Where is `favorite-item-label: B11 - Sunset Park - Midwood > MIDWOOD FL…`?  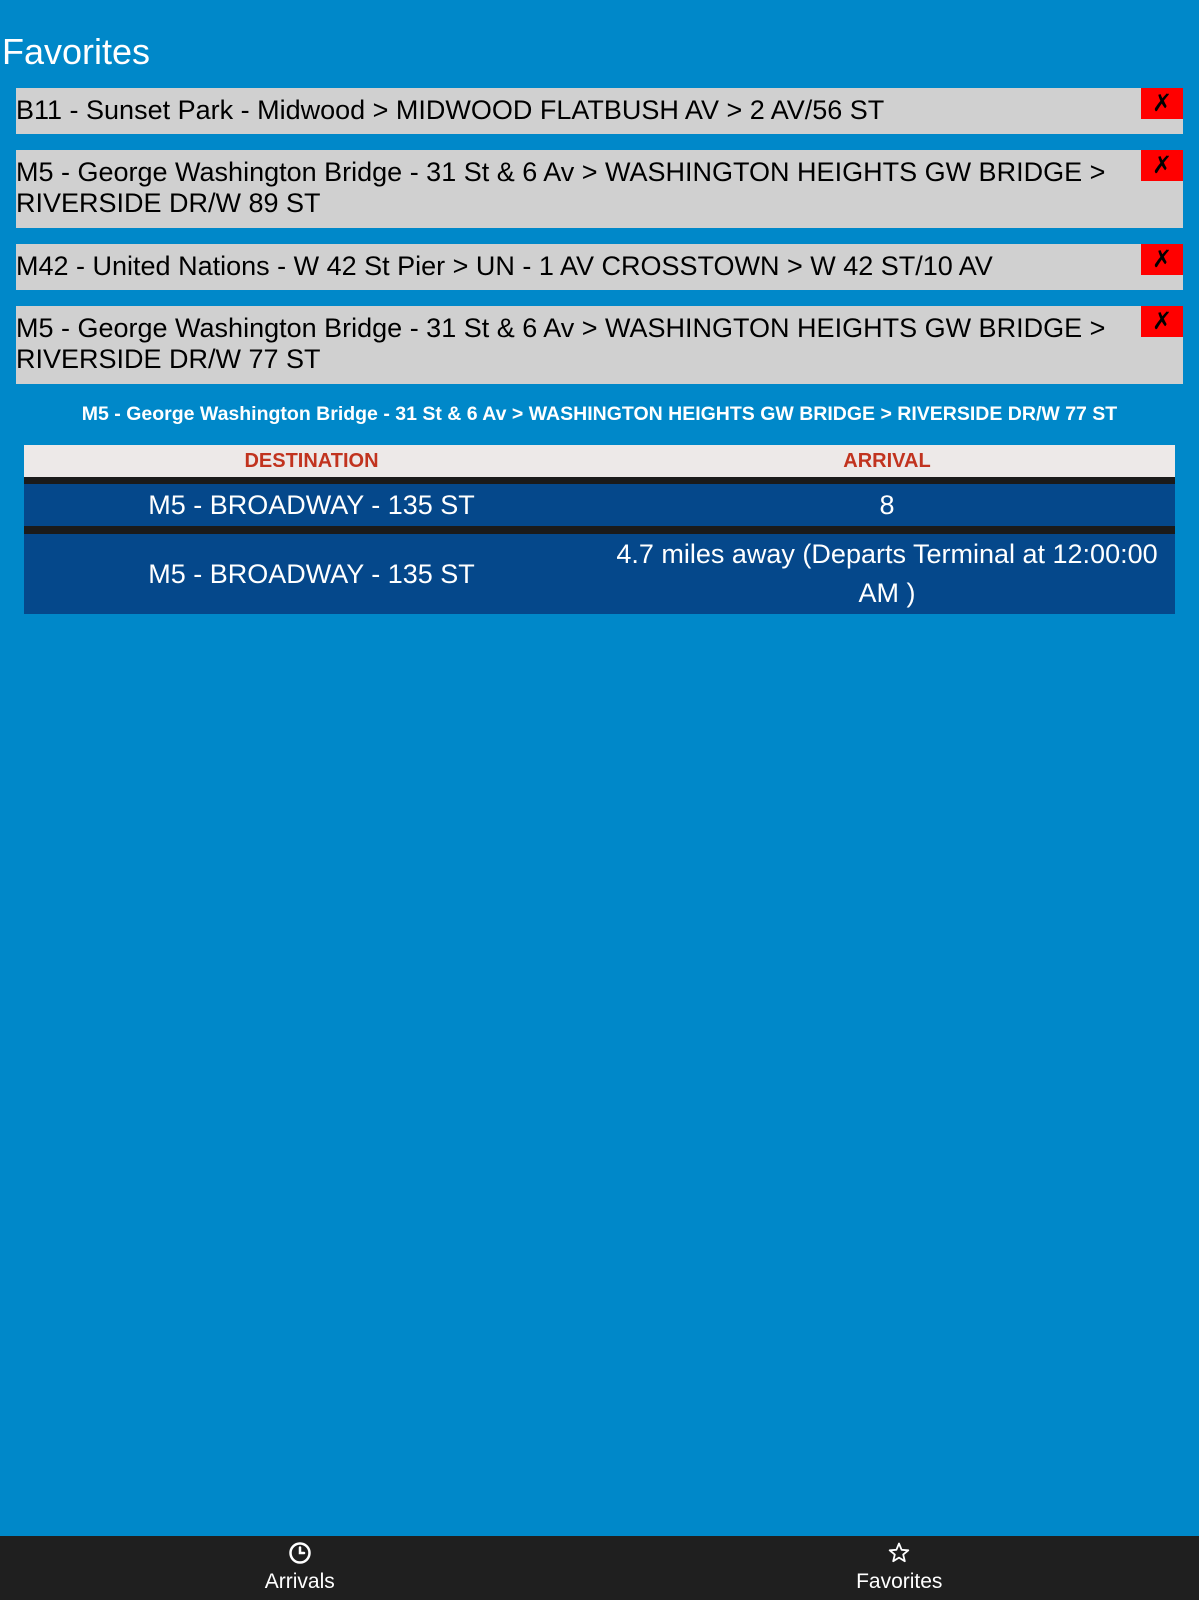
favorite-item-label: B11 - Sunset Park - Midwood > MIDWOOD FL… is located at coordinates (450, 110).